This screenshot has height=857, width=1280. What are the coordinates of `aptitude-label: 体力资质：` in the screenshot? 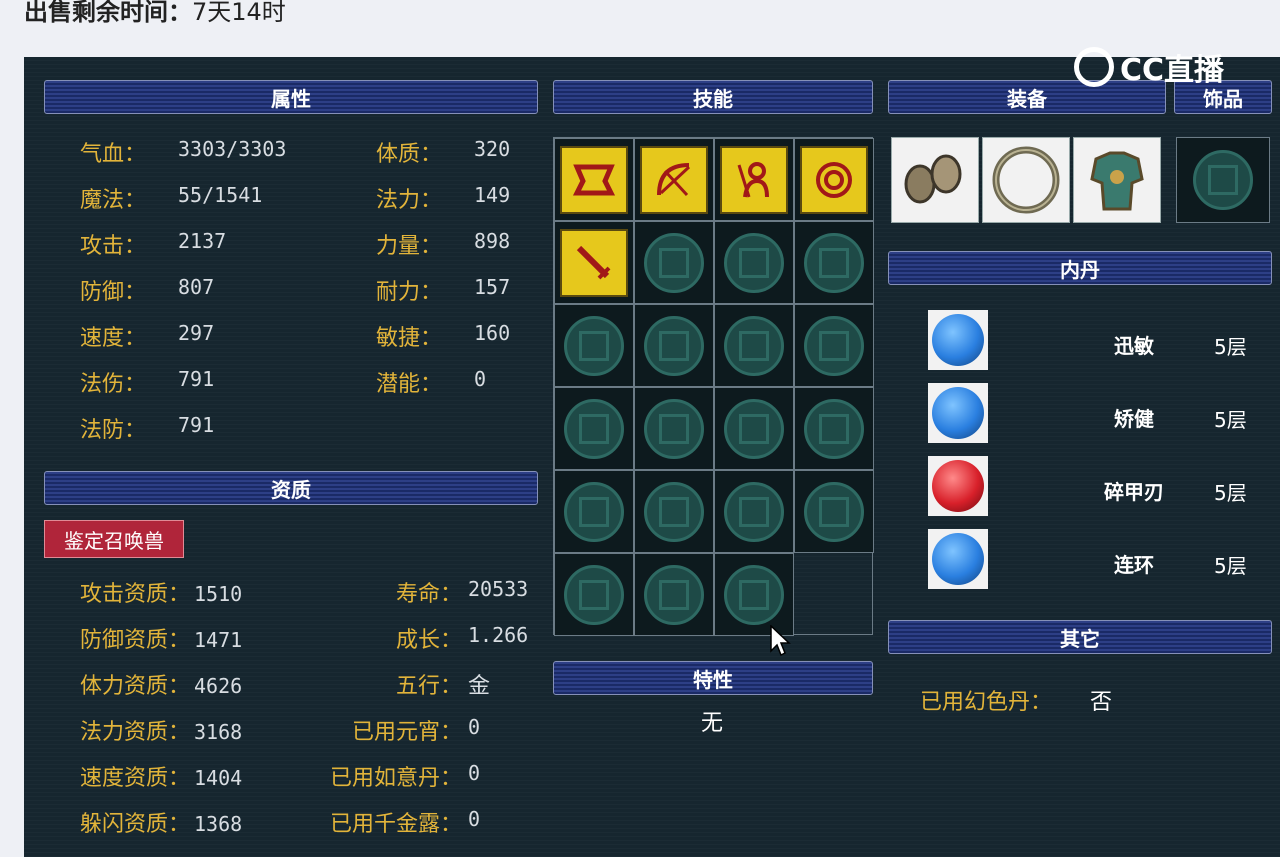 It's located at (135, 686).